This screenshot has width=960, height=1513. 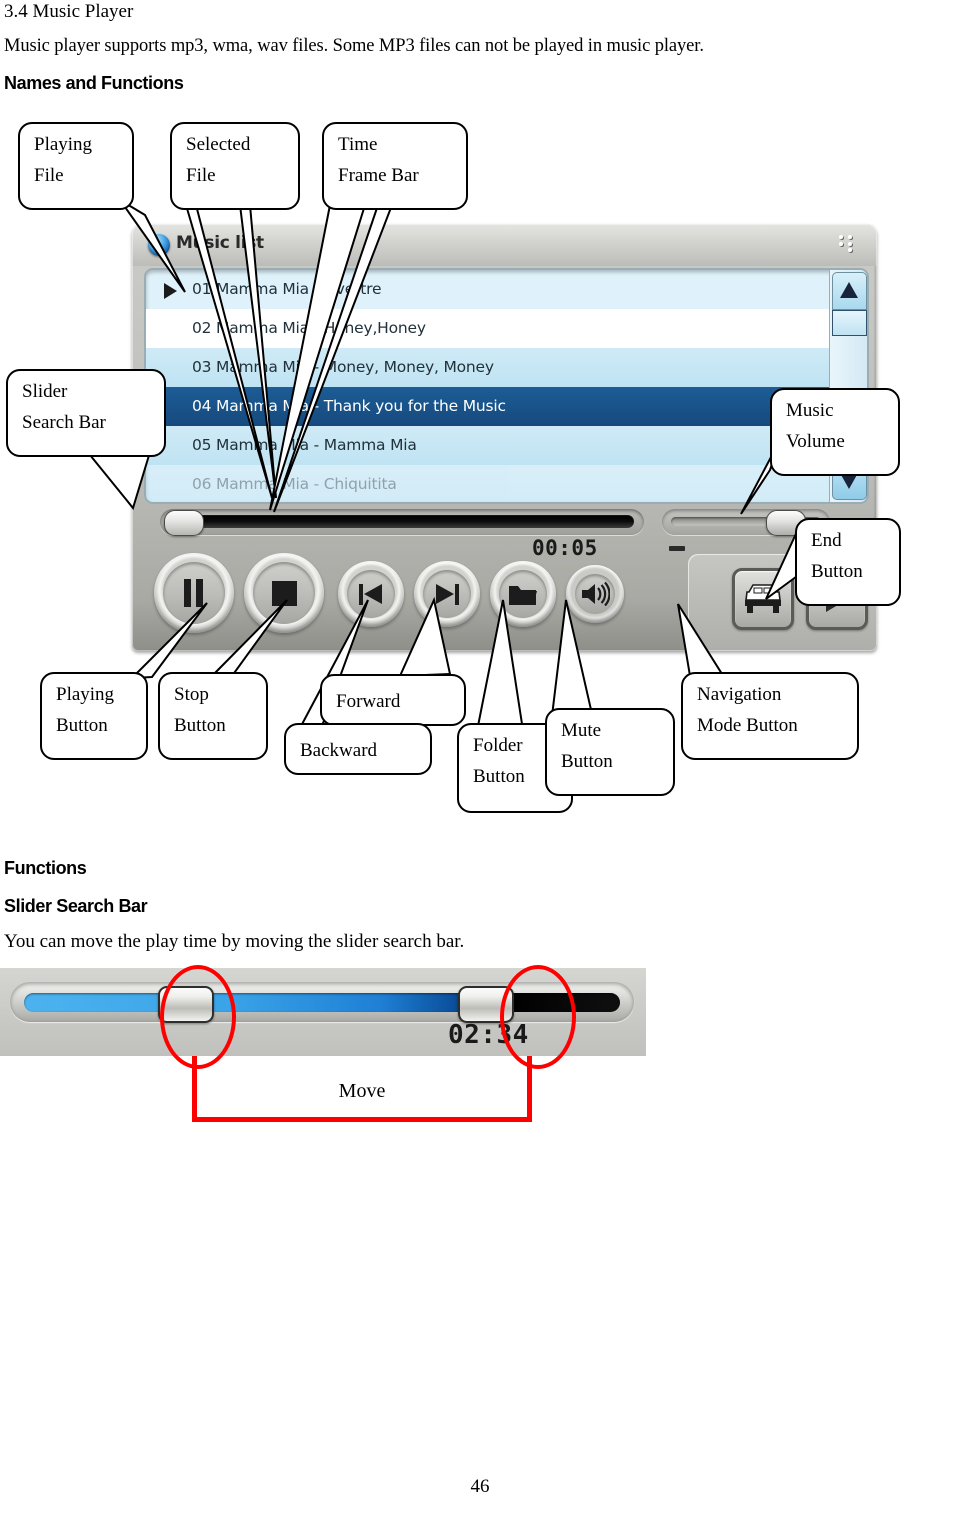 What do you see at coordinates (826, 540) in the screenshot?
I see `callout-line: End` at bounding box center [826, 540].